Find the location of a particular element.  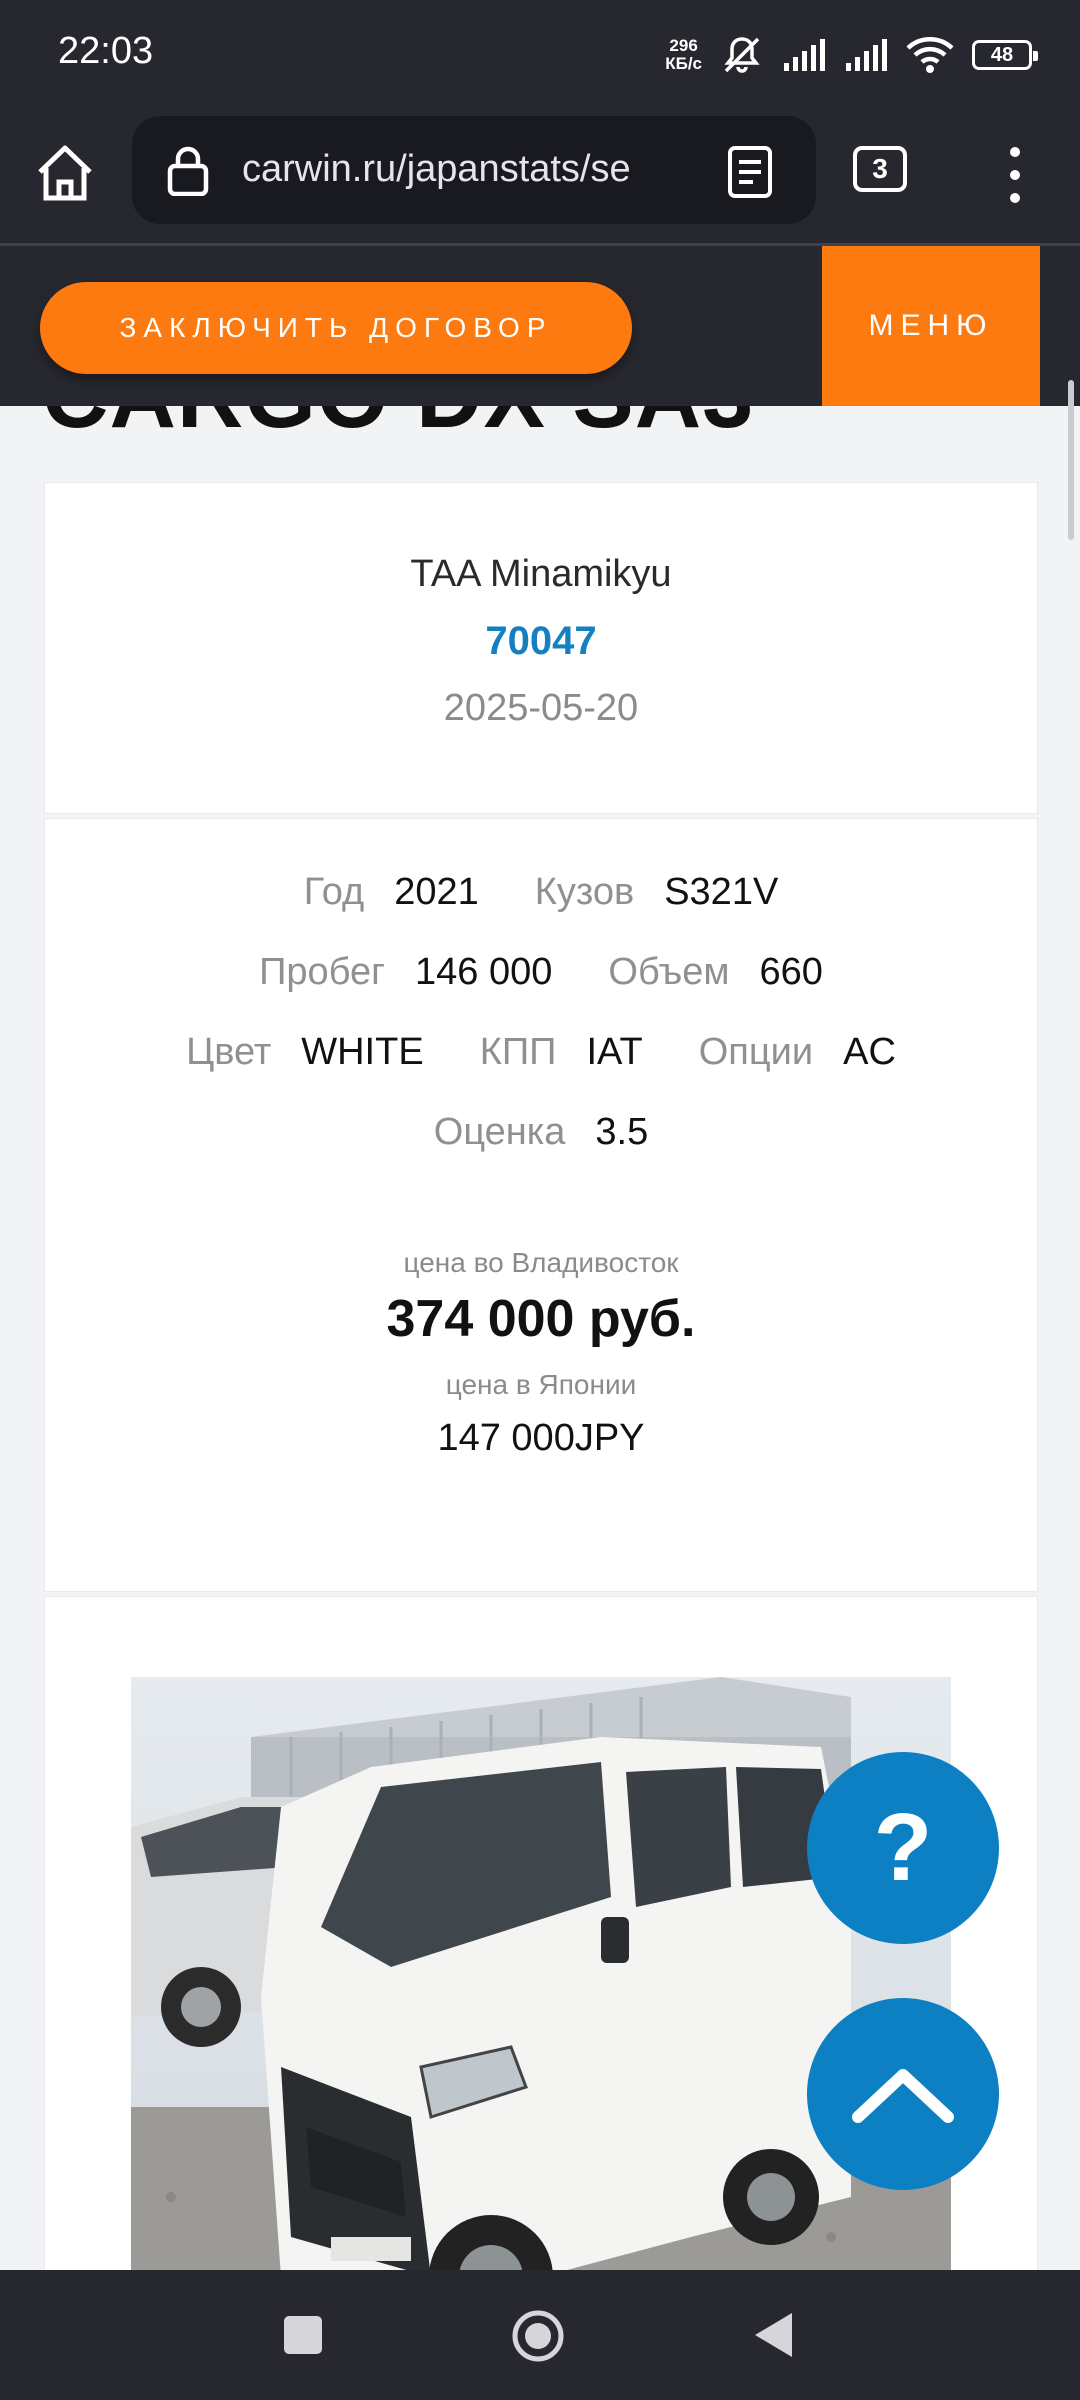

network-speed: 296 КБ/с is located at coordinates (683, 55).